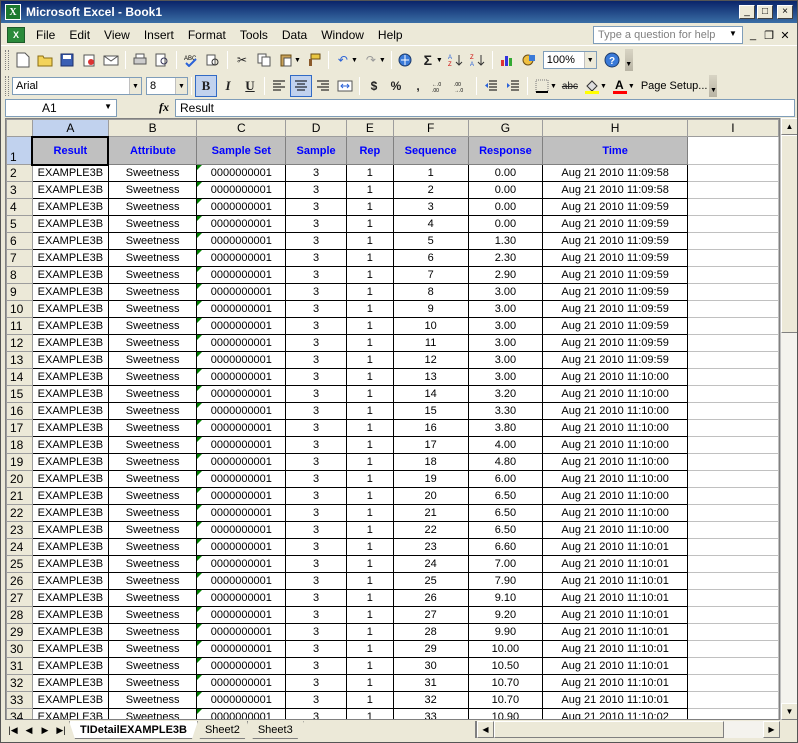  Describe the element at coordinates (19, 445) in the screenshot. I see `row-header: 18` at that location.